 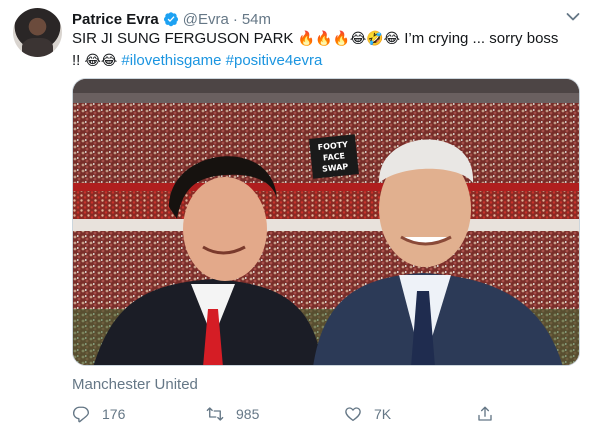 I want to click on reply-count: 176, so click(x=114, y=414).